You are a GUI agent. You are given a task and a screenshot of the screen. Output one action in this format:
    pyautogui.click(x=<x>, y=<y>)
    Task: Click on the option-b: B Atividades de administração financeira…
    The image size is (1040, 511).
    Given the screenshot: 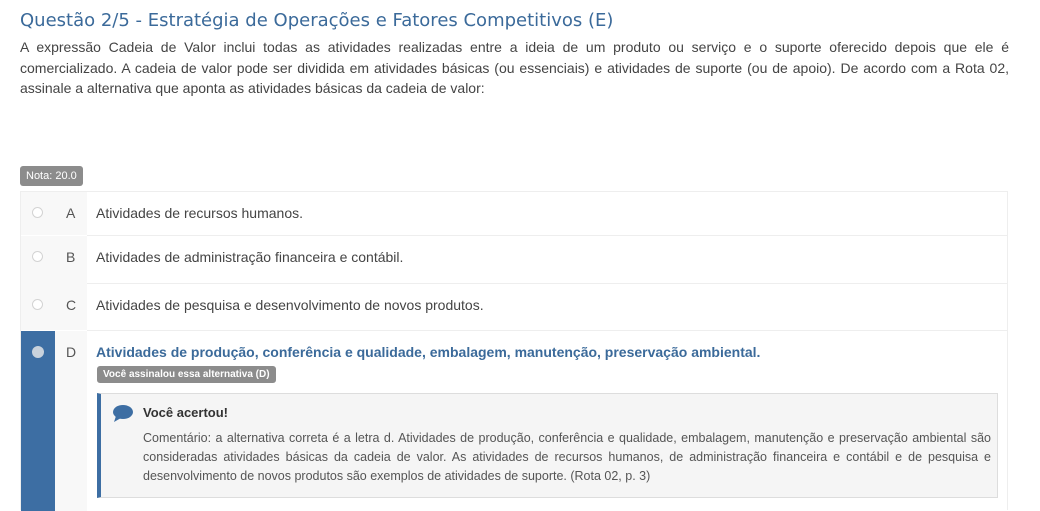 What is the action you would take?
    pyautogui.click(x=514, y=260)
    